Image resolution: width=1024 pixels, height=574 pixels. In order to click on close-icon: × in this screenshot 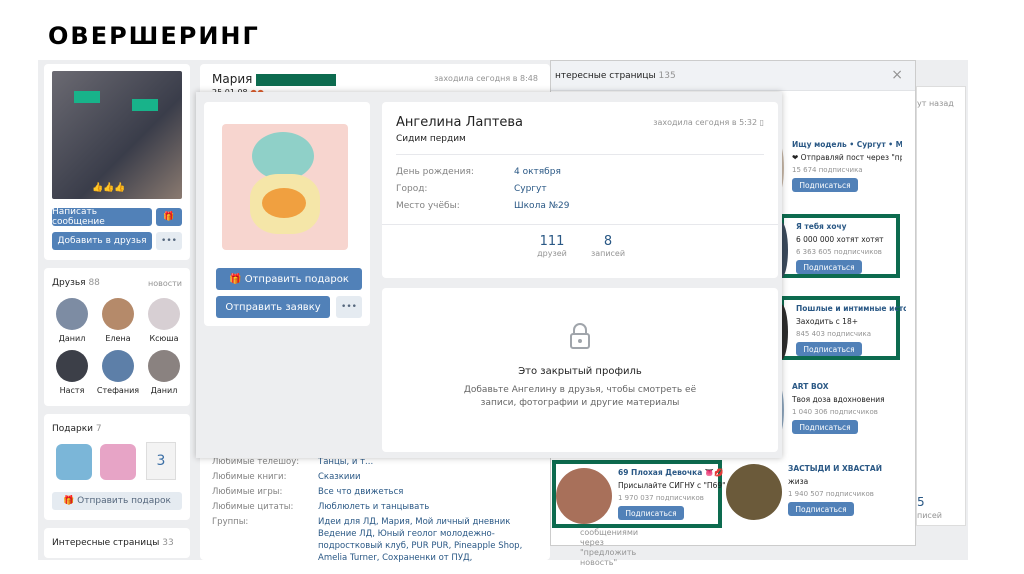, I will do `click(897, 75)`.